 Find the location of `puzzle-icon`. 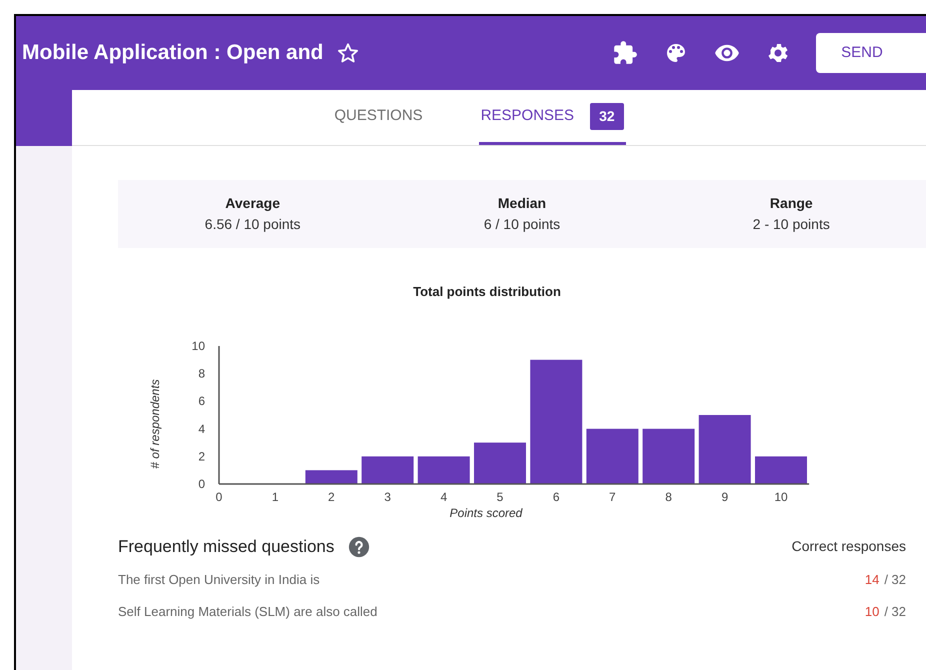

puzzle-icon is located at coordinates (625, 53).